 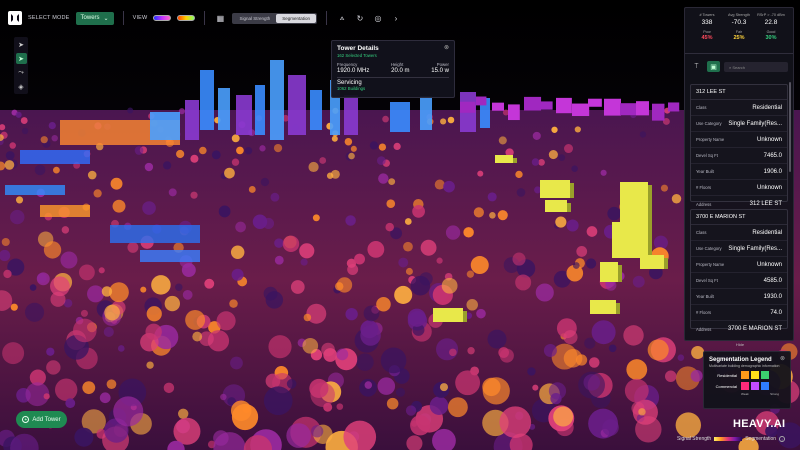 What do you see at coordinates (49, 18) in the screenshot?
I see `select-mode-label: SELECT MODE` at bounding box center [49, 18].